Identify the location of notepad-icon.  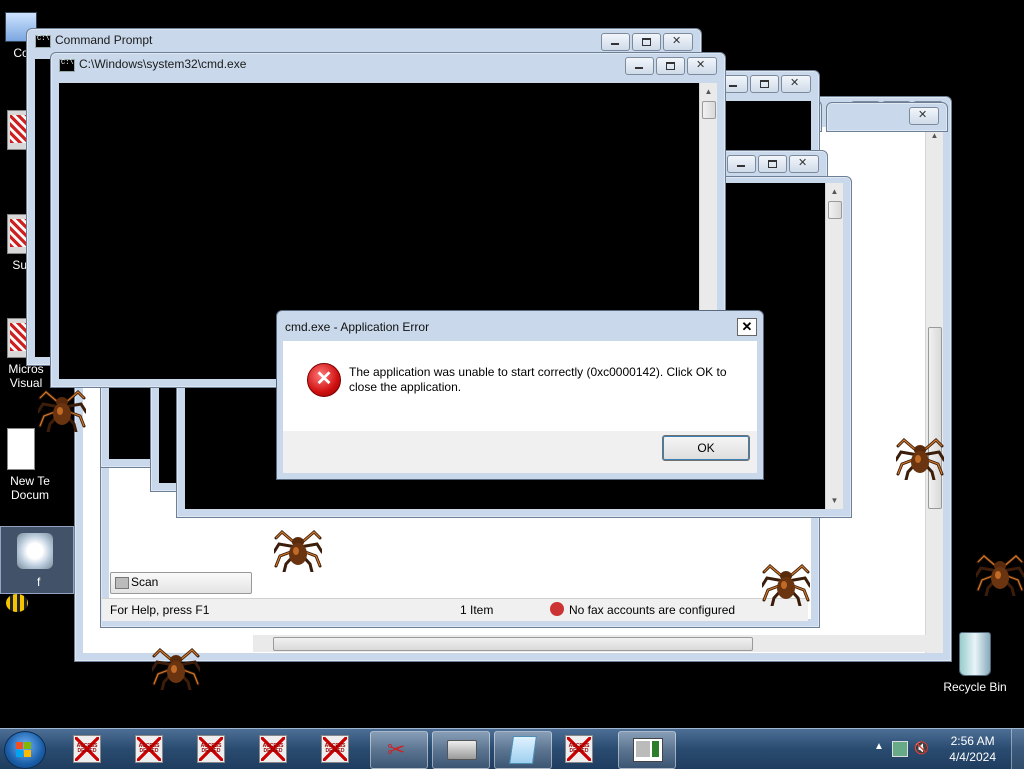
(523, 750).